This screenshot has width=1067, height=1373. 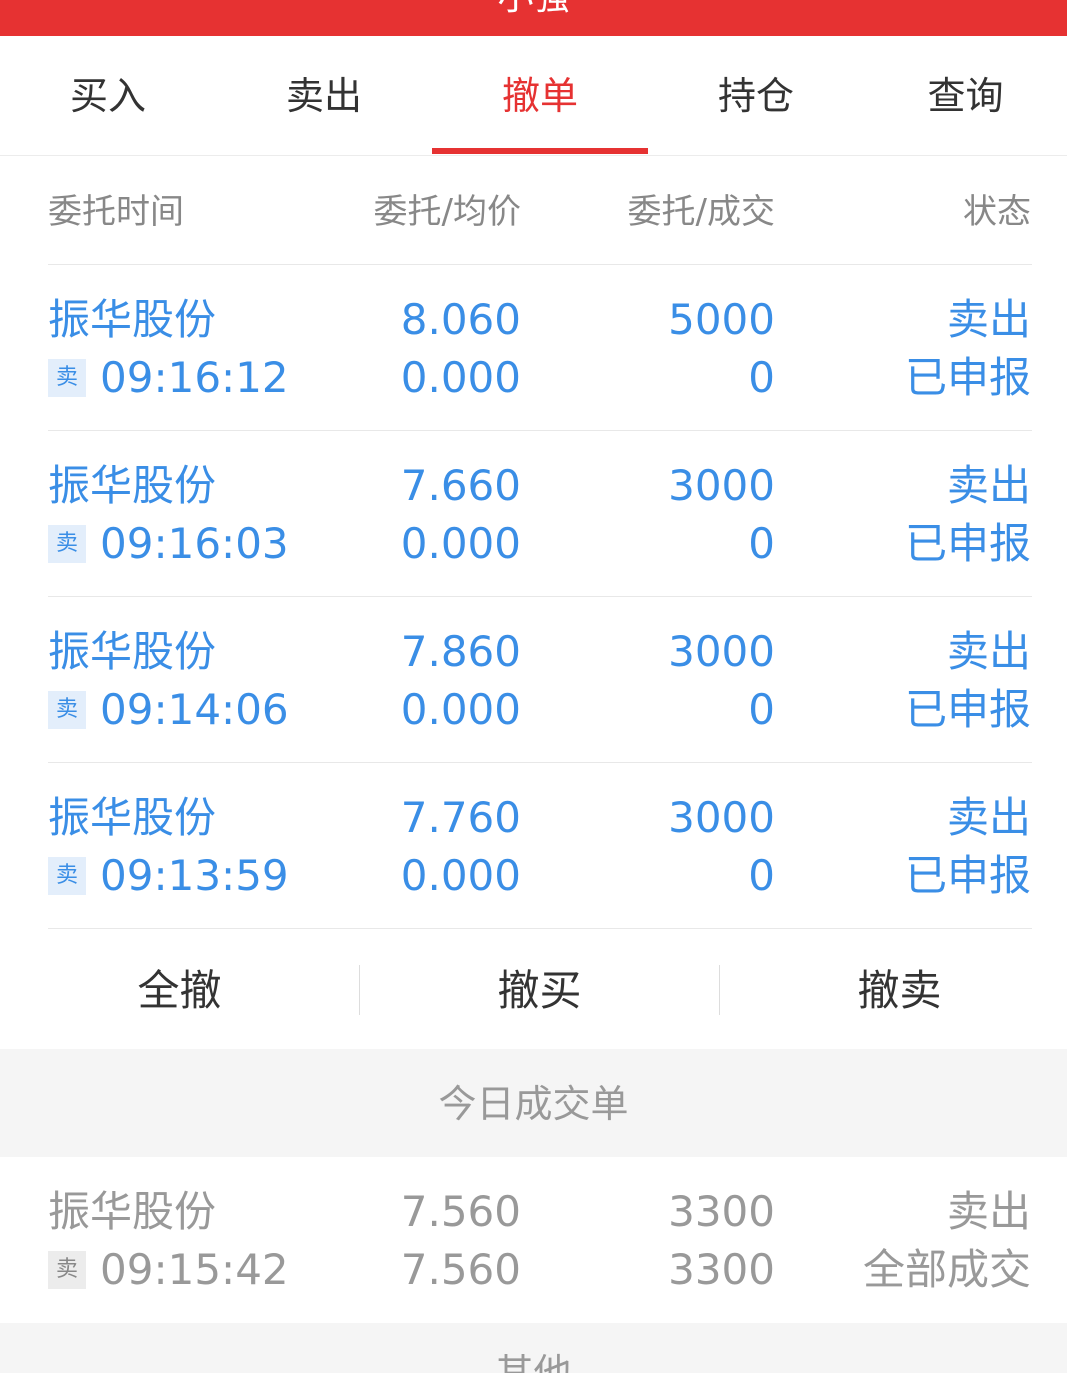 I want to click on app-title: 小强, so click(x=533, y=10).